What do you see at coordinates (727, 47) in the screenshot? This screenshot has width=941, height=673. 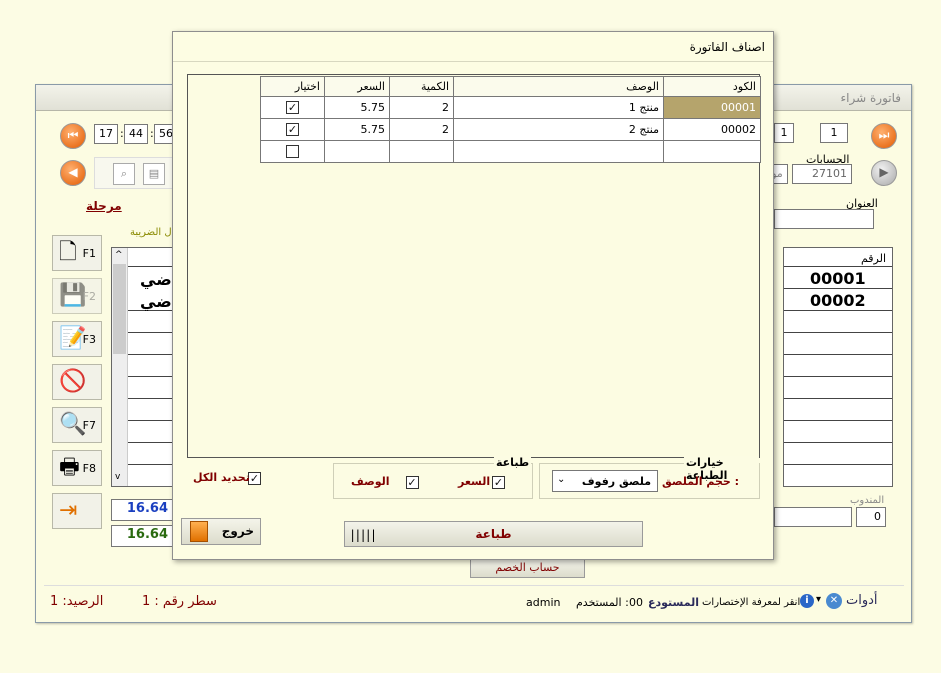 I see `dialog-title: اصناف الفاتورة` at bounding box center [727, 47].